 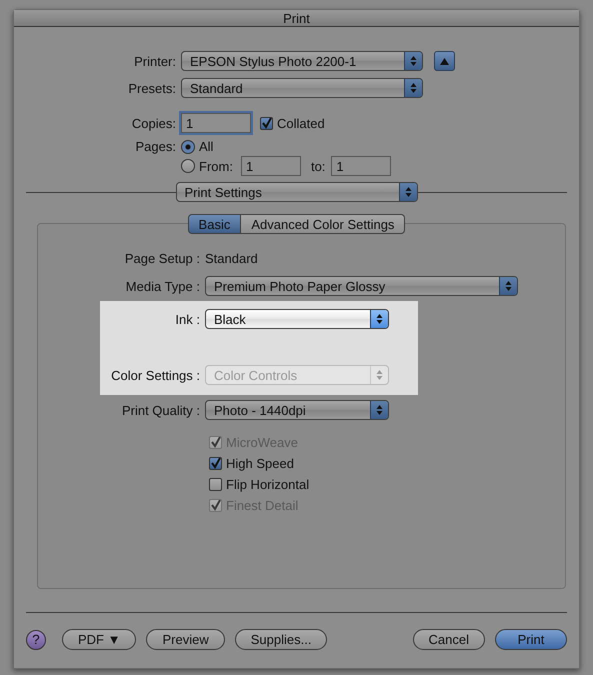 What do you see at coordinates (187, 319) in the screenshot?
I see `setting-label: Ink :` at bounding box center [187, 319].